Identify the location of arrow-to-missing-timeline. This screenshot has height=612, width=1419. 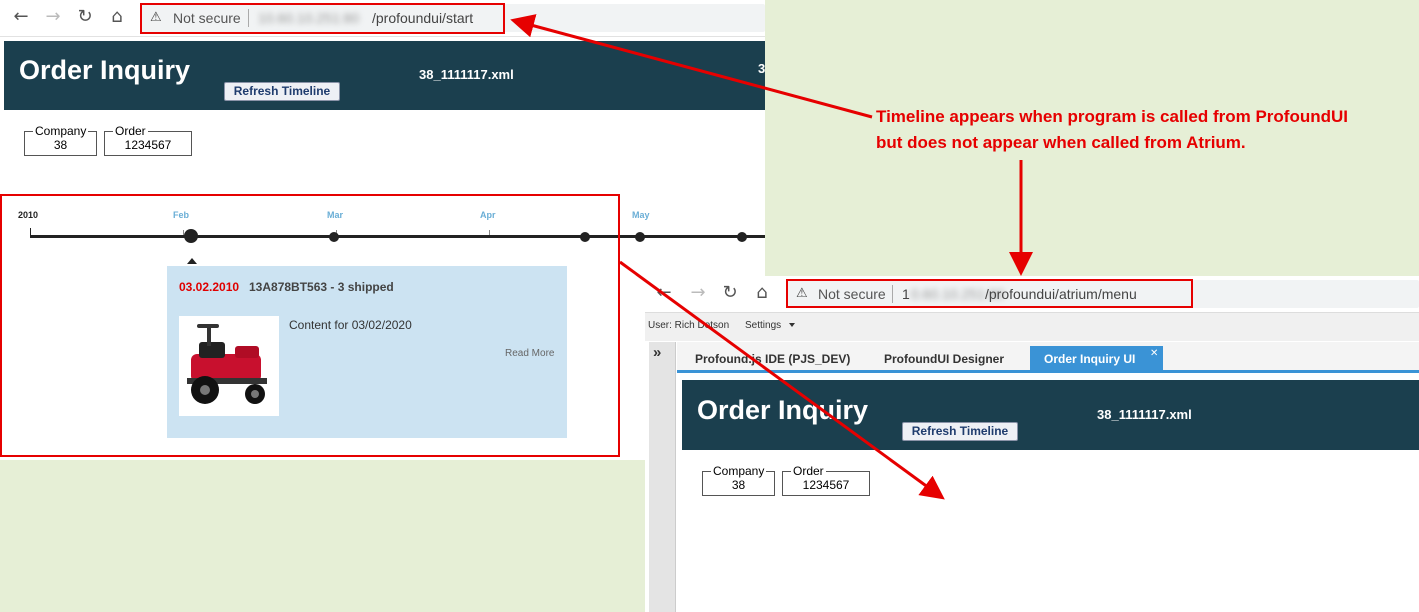
(782, 380).